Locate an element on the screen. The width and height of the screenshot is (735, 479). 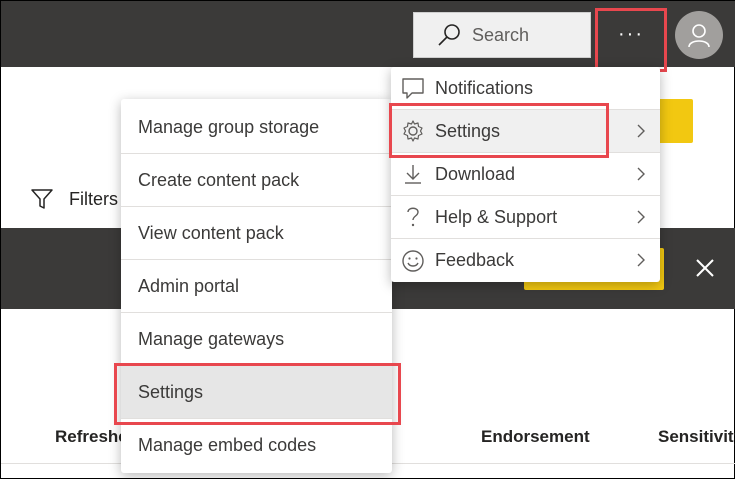
search-label: Search is located at coordinates (501, 34).